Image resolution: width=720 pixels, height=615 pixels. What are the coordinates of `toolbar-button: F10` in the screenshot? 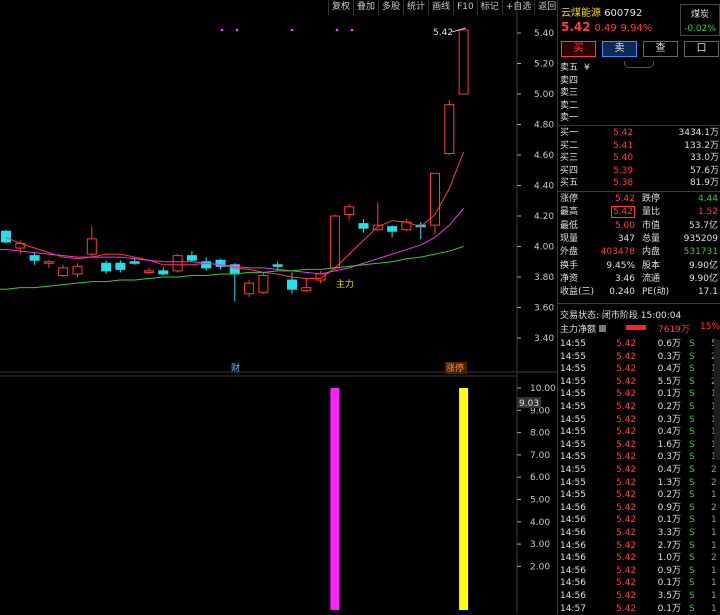 It's located at (465, 7).